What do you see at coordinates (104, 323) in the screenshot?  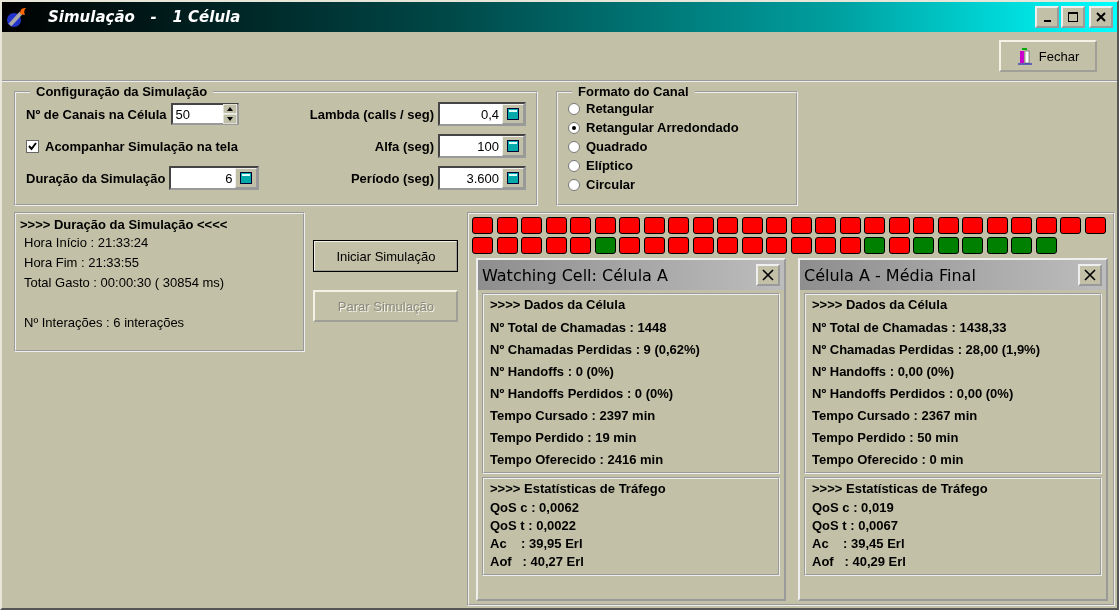 I see `info-text: Nº Interações : 6 interações` at bounding box center [104, 323].